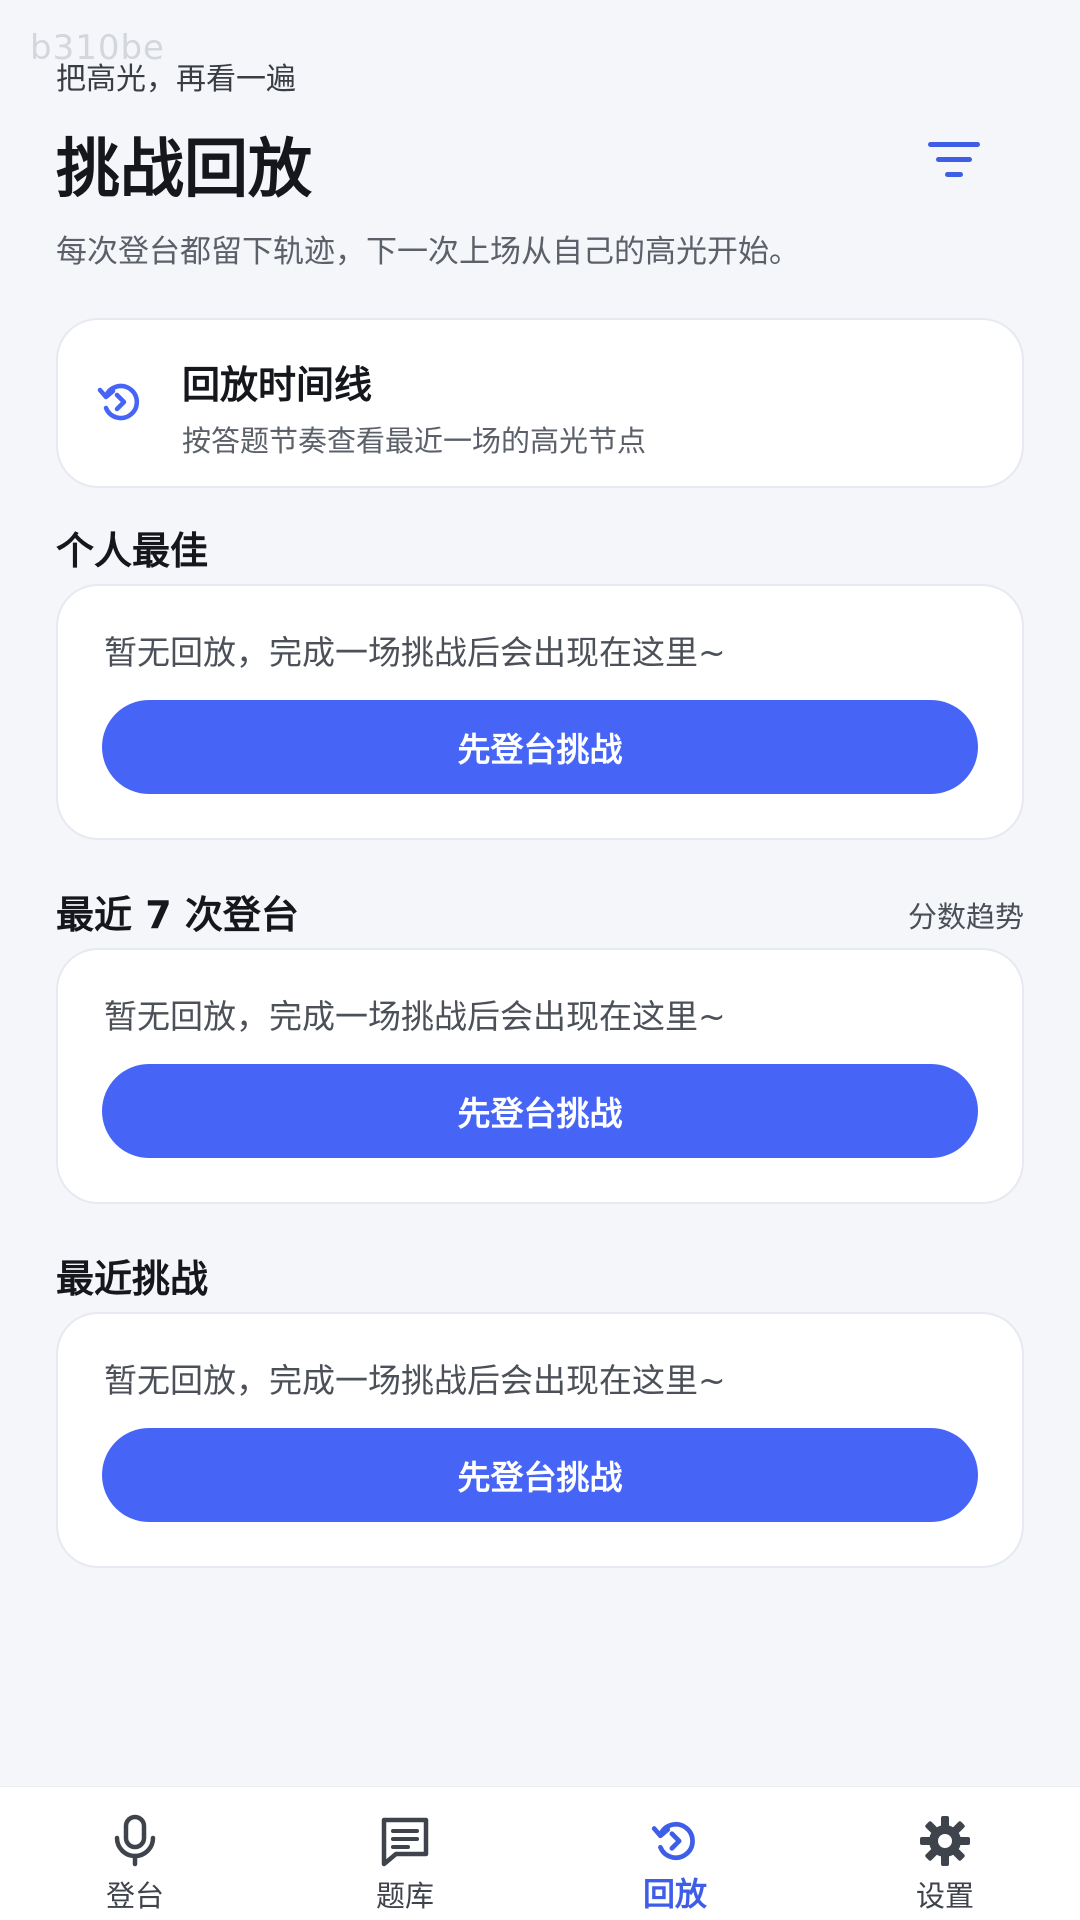 The width and height of the screenshot is (1080, 1920). I want to click on tab-settings: 设置, so click(945, 1853).